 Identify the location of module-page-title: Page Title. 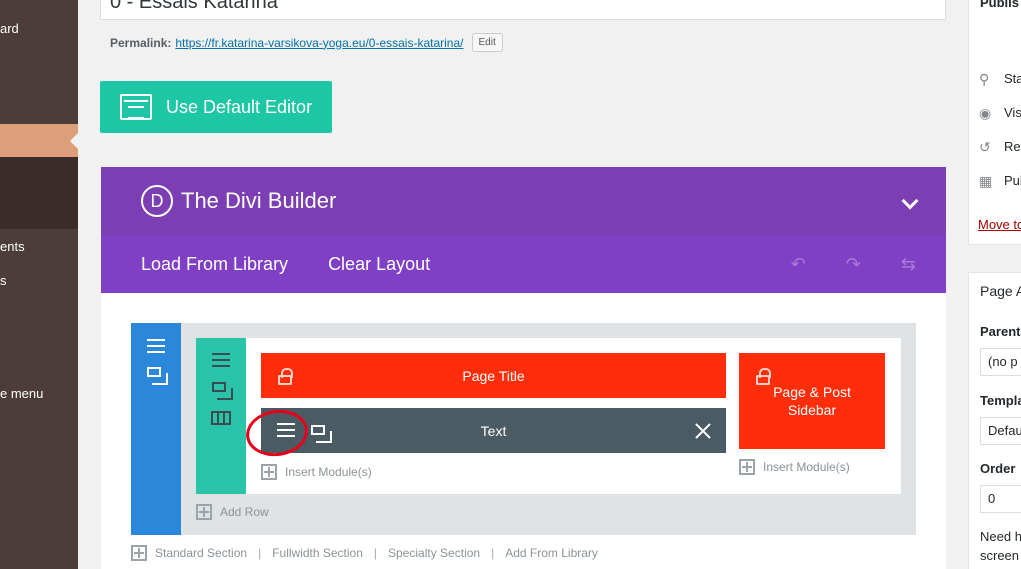
(493, 375).